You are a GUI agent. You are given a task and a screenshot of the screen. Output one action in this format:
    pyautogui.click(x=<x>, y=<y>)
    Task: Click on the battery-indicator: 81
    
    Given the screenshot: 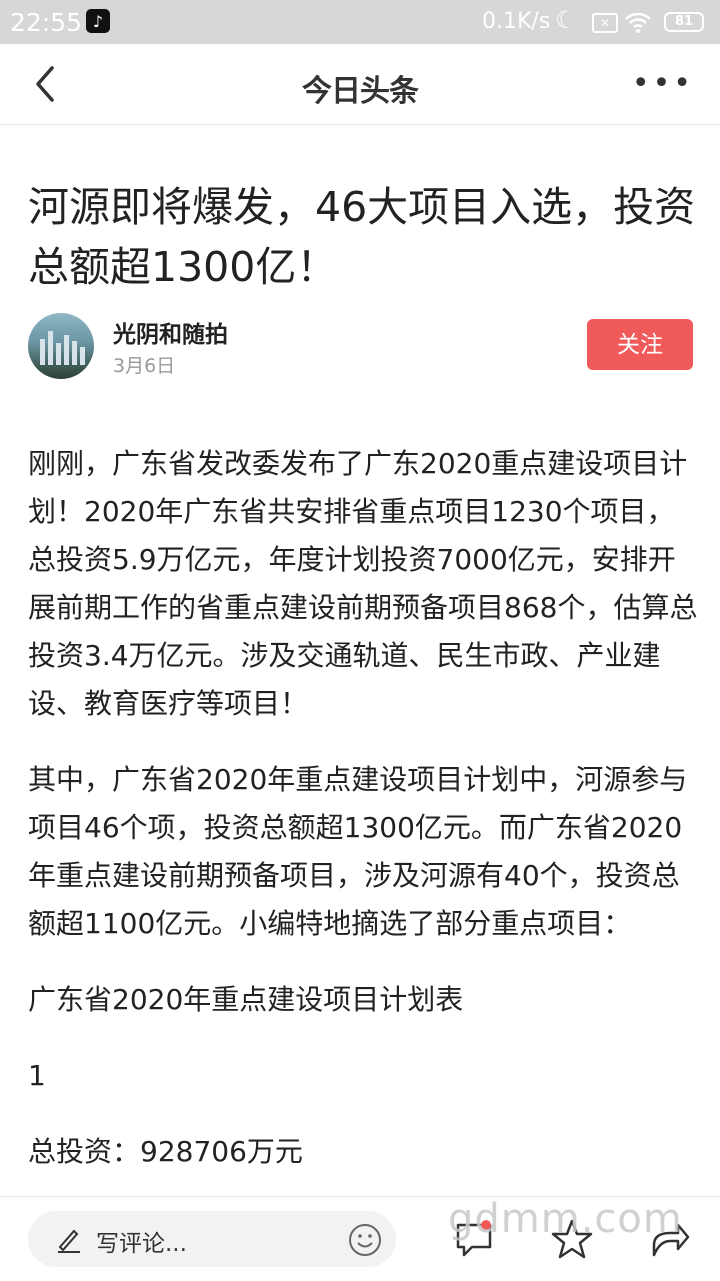 What is the action you would take?
    pyautogui.click(x=684, y=22)
    